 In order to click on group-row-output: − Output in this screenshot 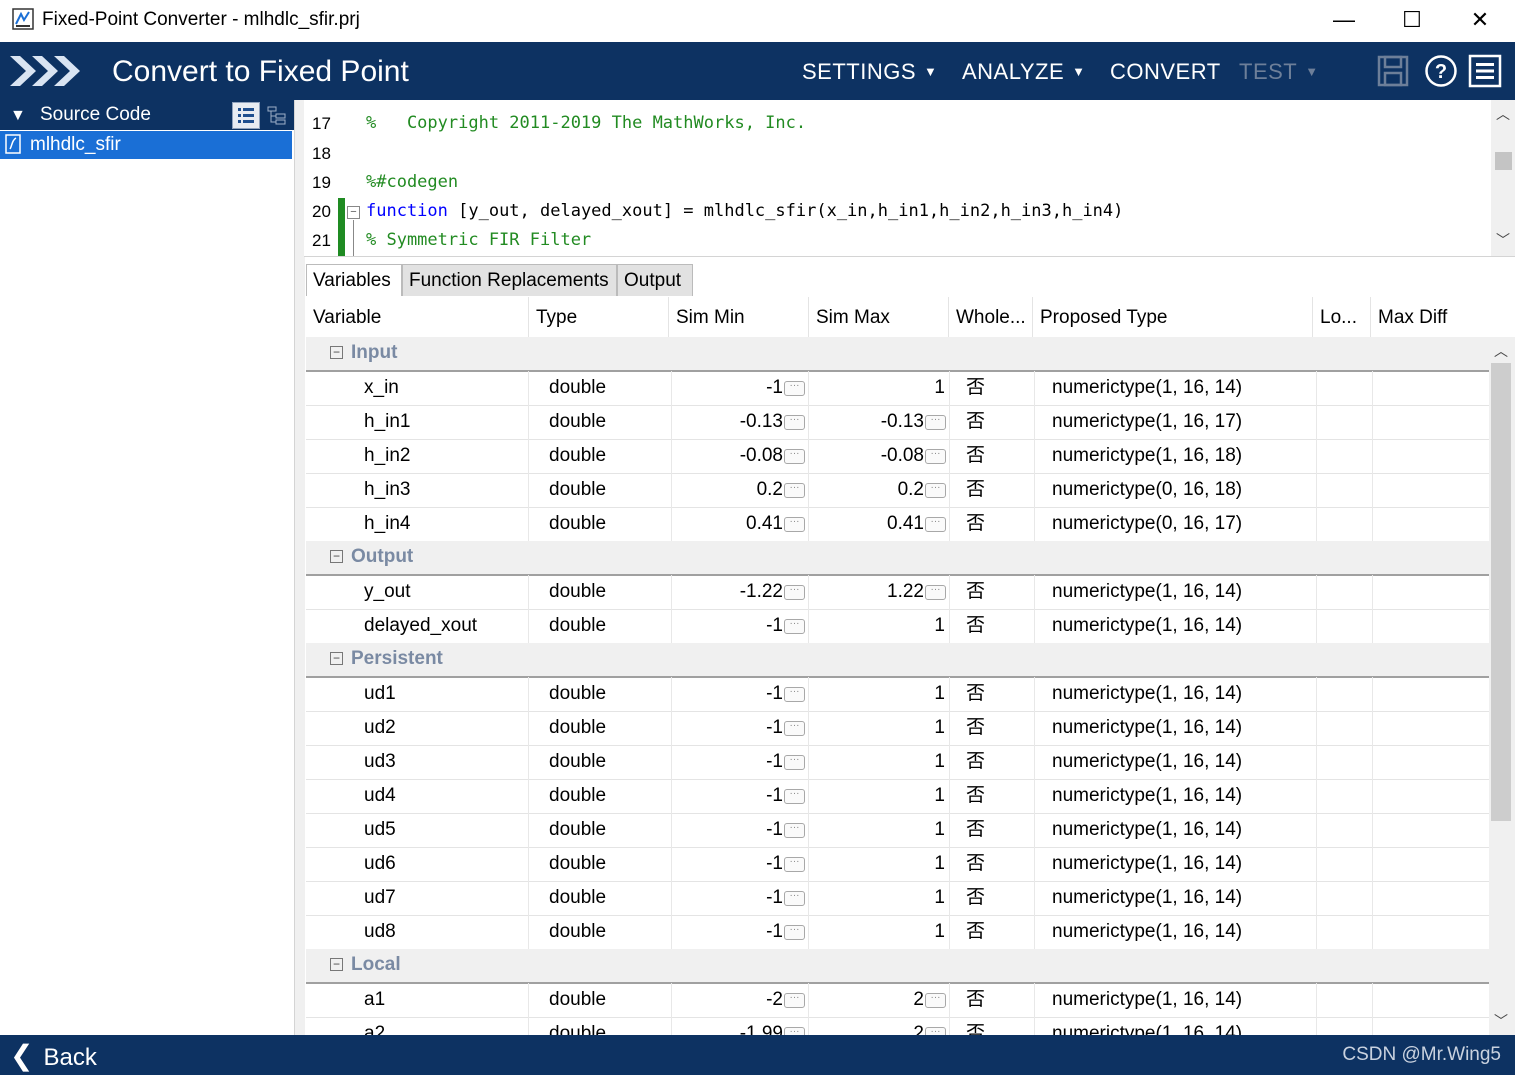, I will do `click(897, 558)`.